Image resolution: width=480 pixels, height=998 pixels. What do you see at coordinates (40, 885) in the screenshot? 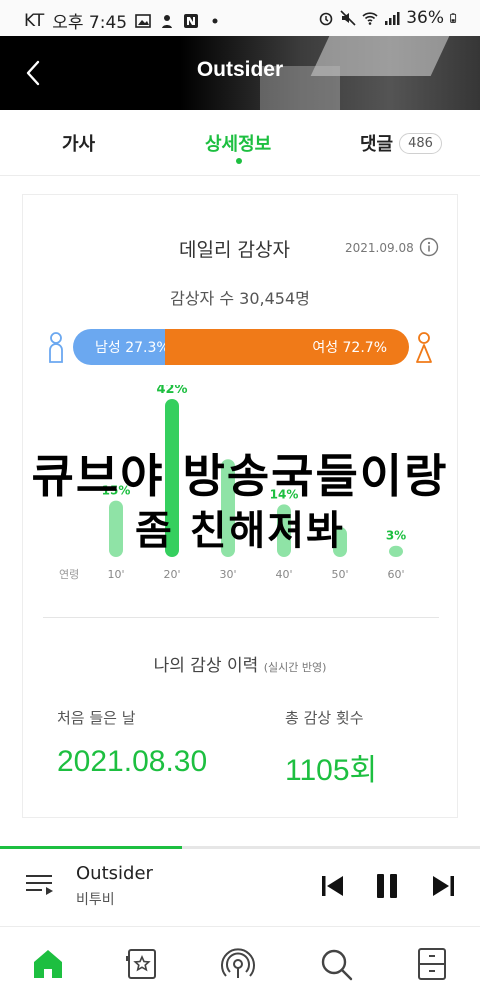
I see `playlist-icon` at bounding box center [40, 885].